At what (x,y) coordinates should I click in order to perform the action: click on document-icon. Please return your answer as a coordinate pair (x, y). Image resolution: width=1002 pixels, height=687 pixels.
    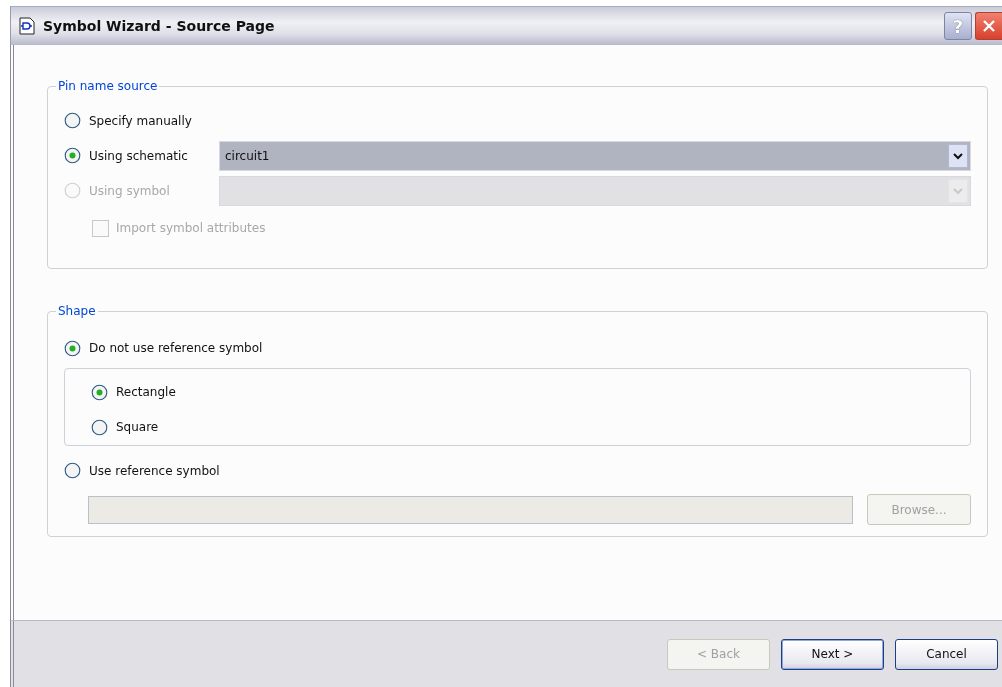
    Looking at the image, I should click on (27, 26).